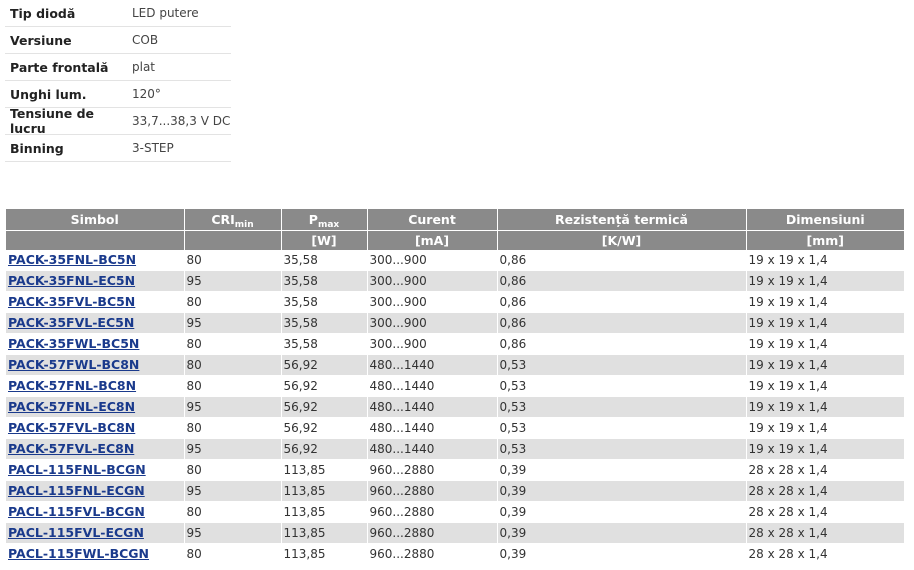  Describe the element at coordinates (76, 490) in the screenshot. I see `product-link: PACL-115FNL-ECGN` at that location.